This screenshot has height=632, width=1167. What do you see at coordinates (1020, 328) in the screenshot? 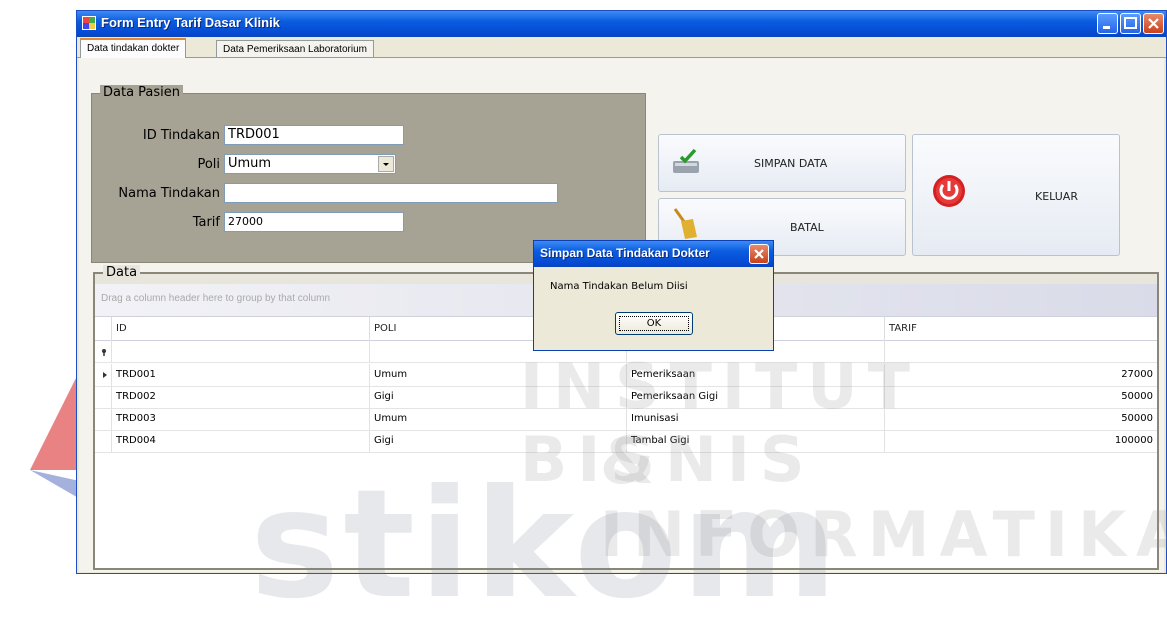
I see `column-header-tarif: TARIF` at bounding box center [1020, 328].